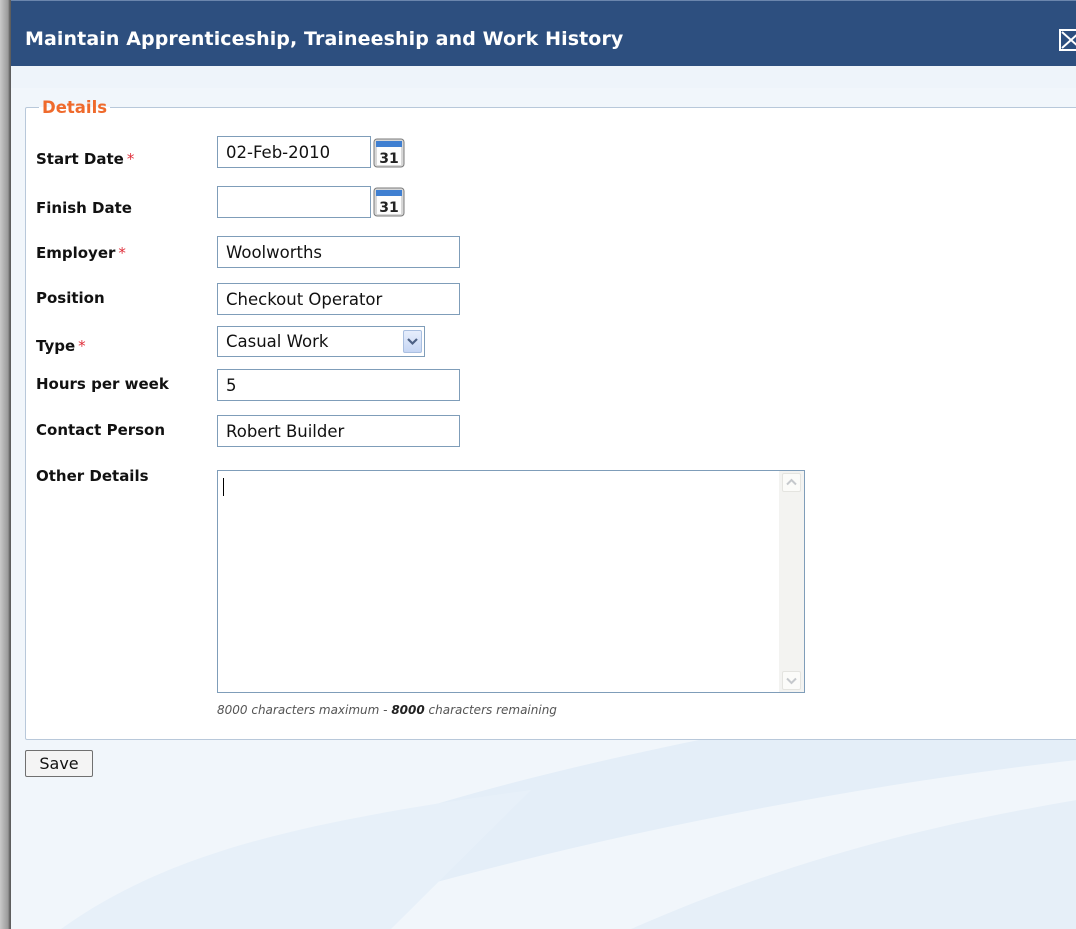  What do you see at coordinates (338, 431) in the screenshot?
I see `contact-person-input` at bounding box center [338, 431].